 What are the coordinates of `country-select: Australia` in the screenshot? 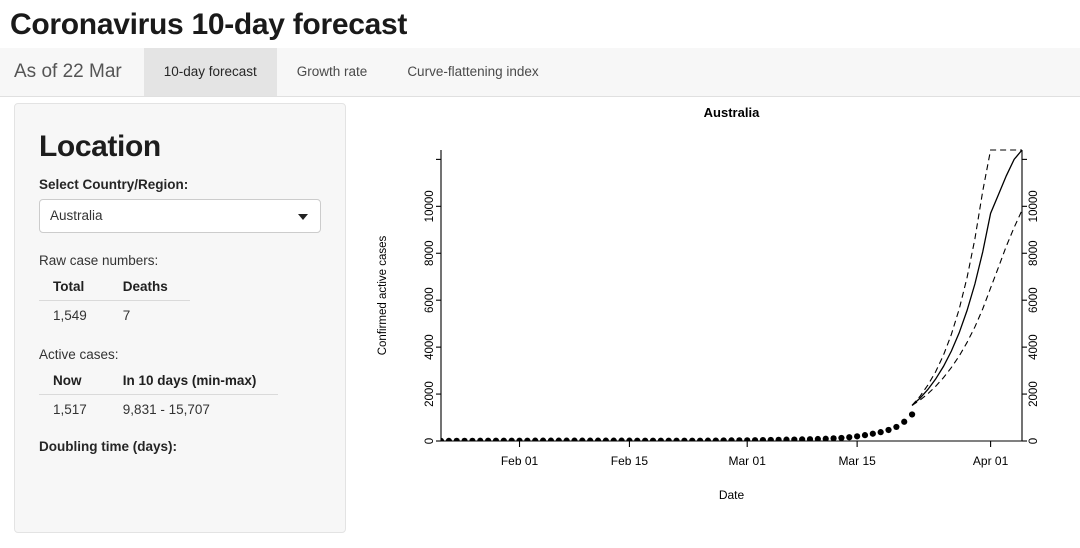 It's located at (180, 215).